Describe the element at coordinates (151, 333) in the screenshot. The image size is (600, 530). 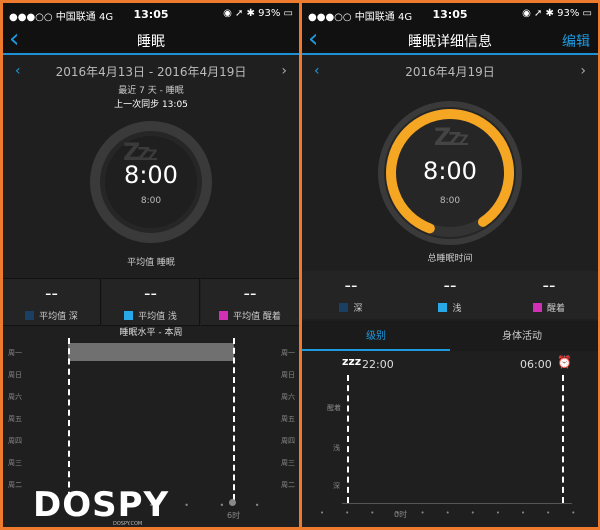
I see `chart-title: 睡眠水平 - 本周` at that location.